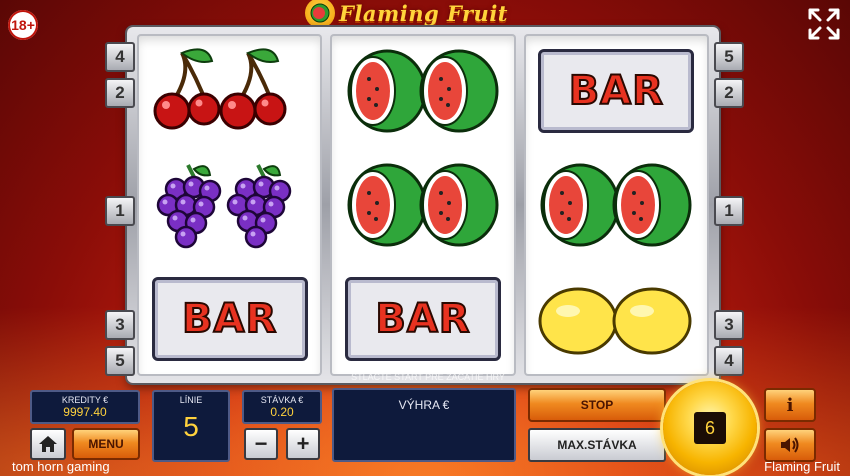 This screenshot has height=476, width=850. I want to click on autospin-counter: 6, so click(710, 428).